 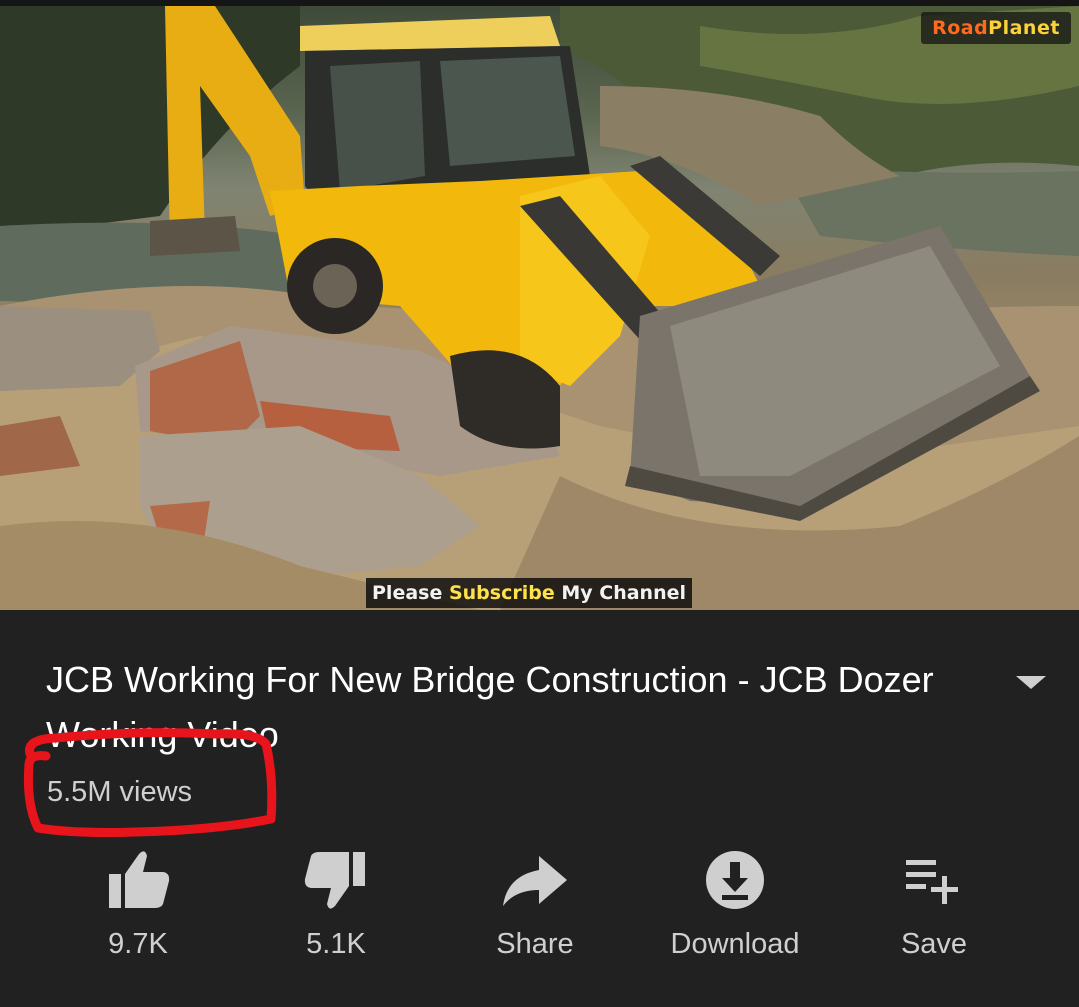 I want to click on like-button: 9.7K, so click(x=138, y=910).